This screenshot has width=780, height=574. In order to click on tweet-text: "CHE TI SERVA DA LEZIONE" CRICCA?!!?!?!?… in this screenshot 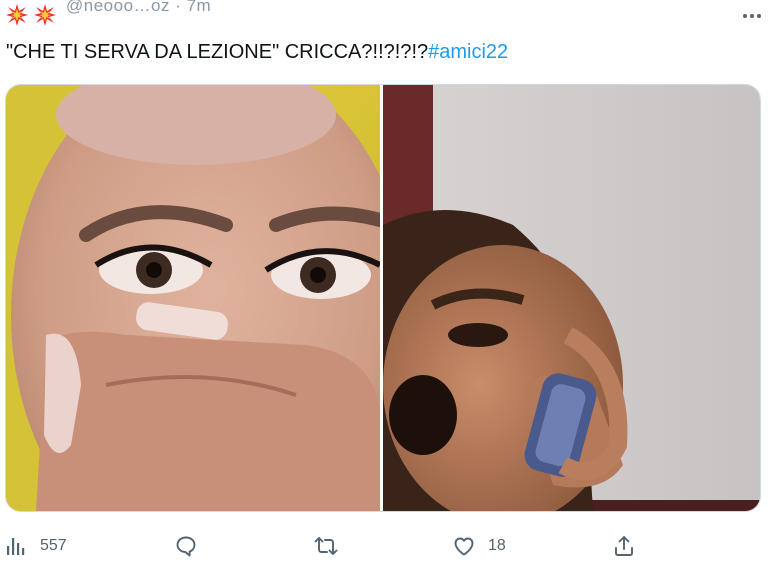, I will do `click(257, 52)`.